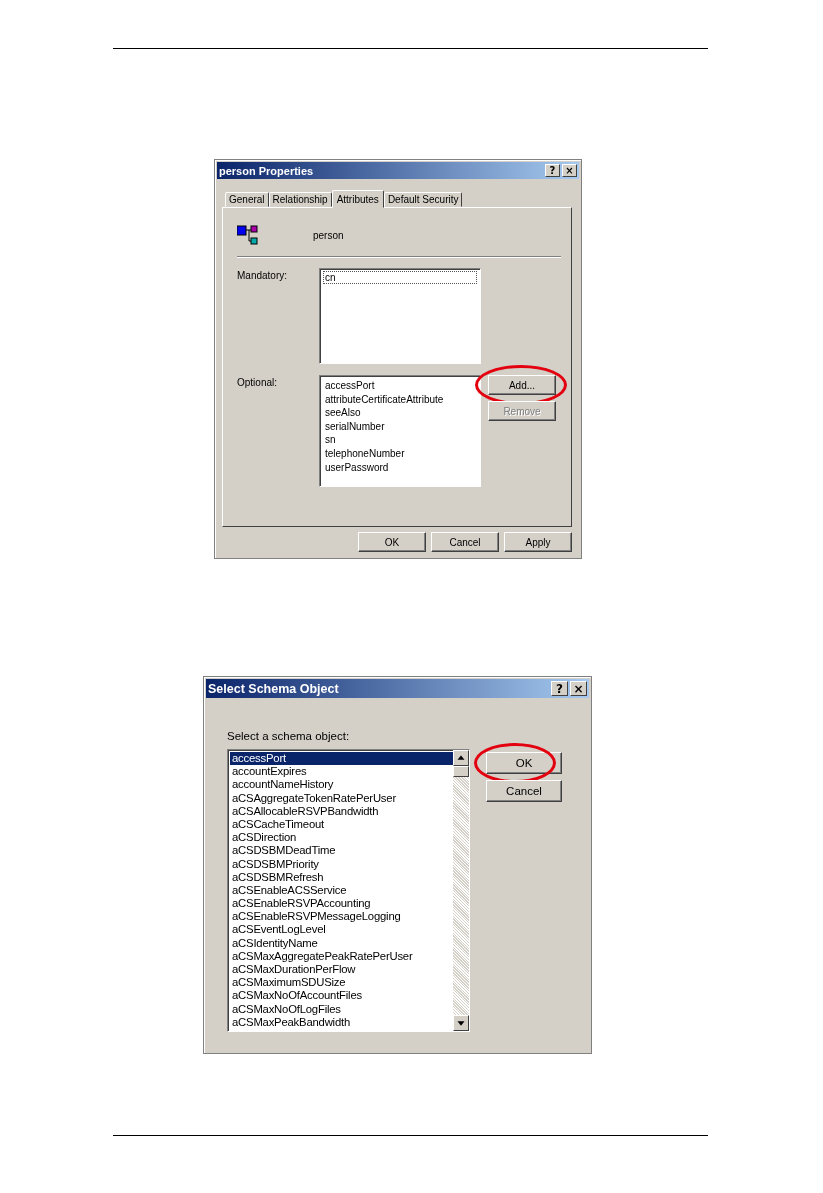 The height and width of the screenshot is (1193, 823). I want to click on list-item: aCSAggregateTokenRatePerUser, so click(341, 798).